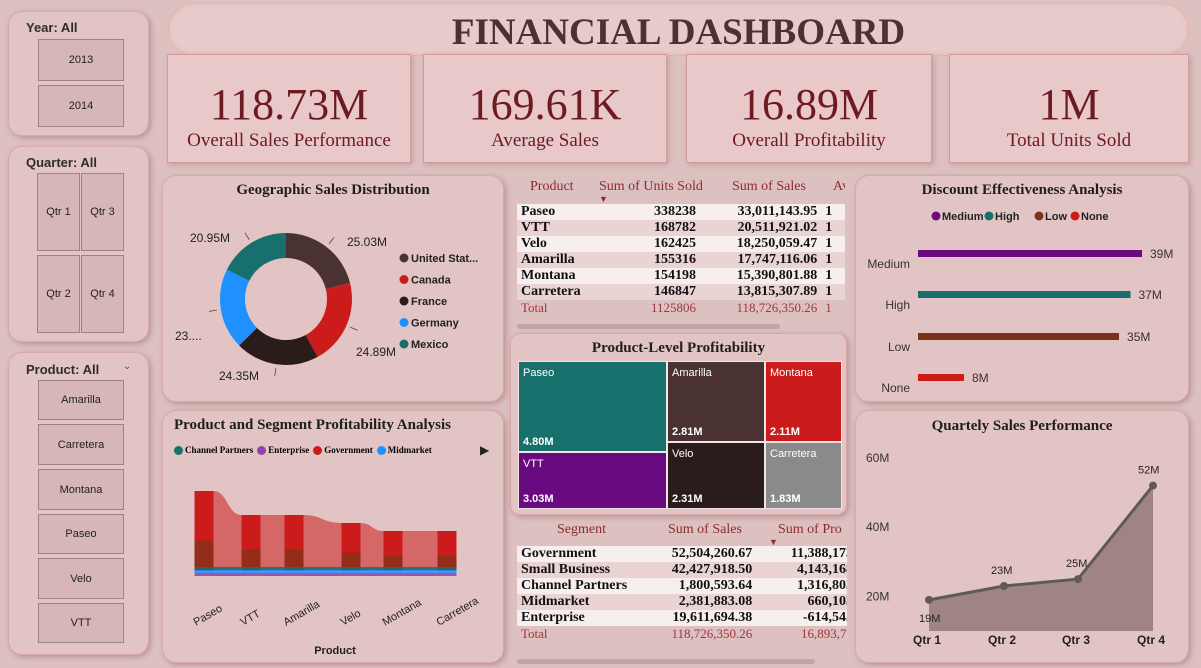 This screenshot has height=668, width=1201. I want to click on product-option-amarilla: Amarilla, so click(81, 400).